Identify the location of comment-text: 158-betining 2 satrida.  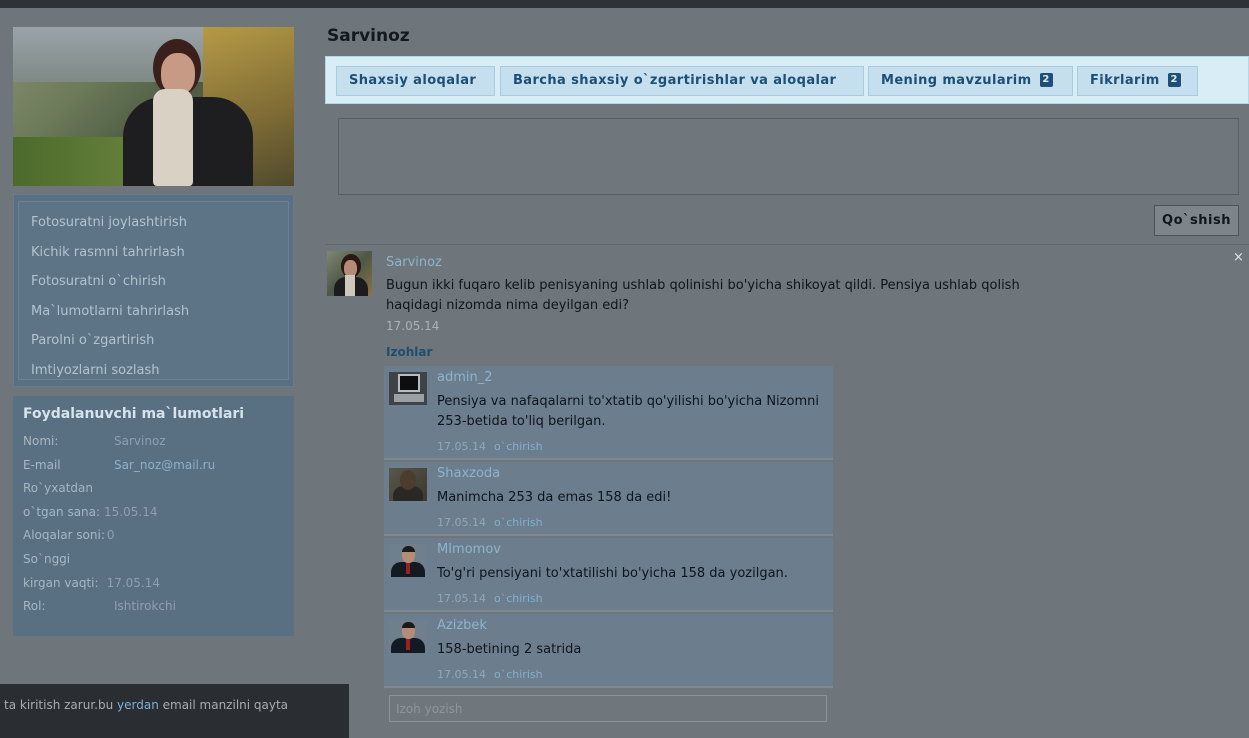
(509, 649).